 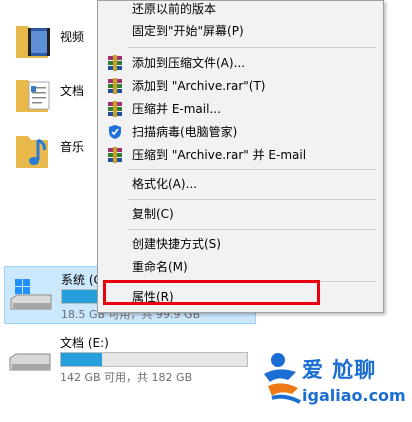 I want to click on drive-usage-fill, so click(x=81, y=359).